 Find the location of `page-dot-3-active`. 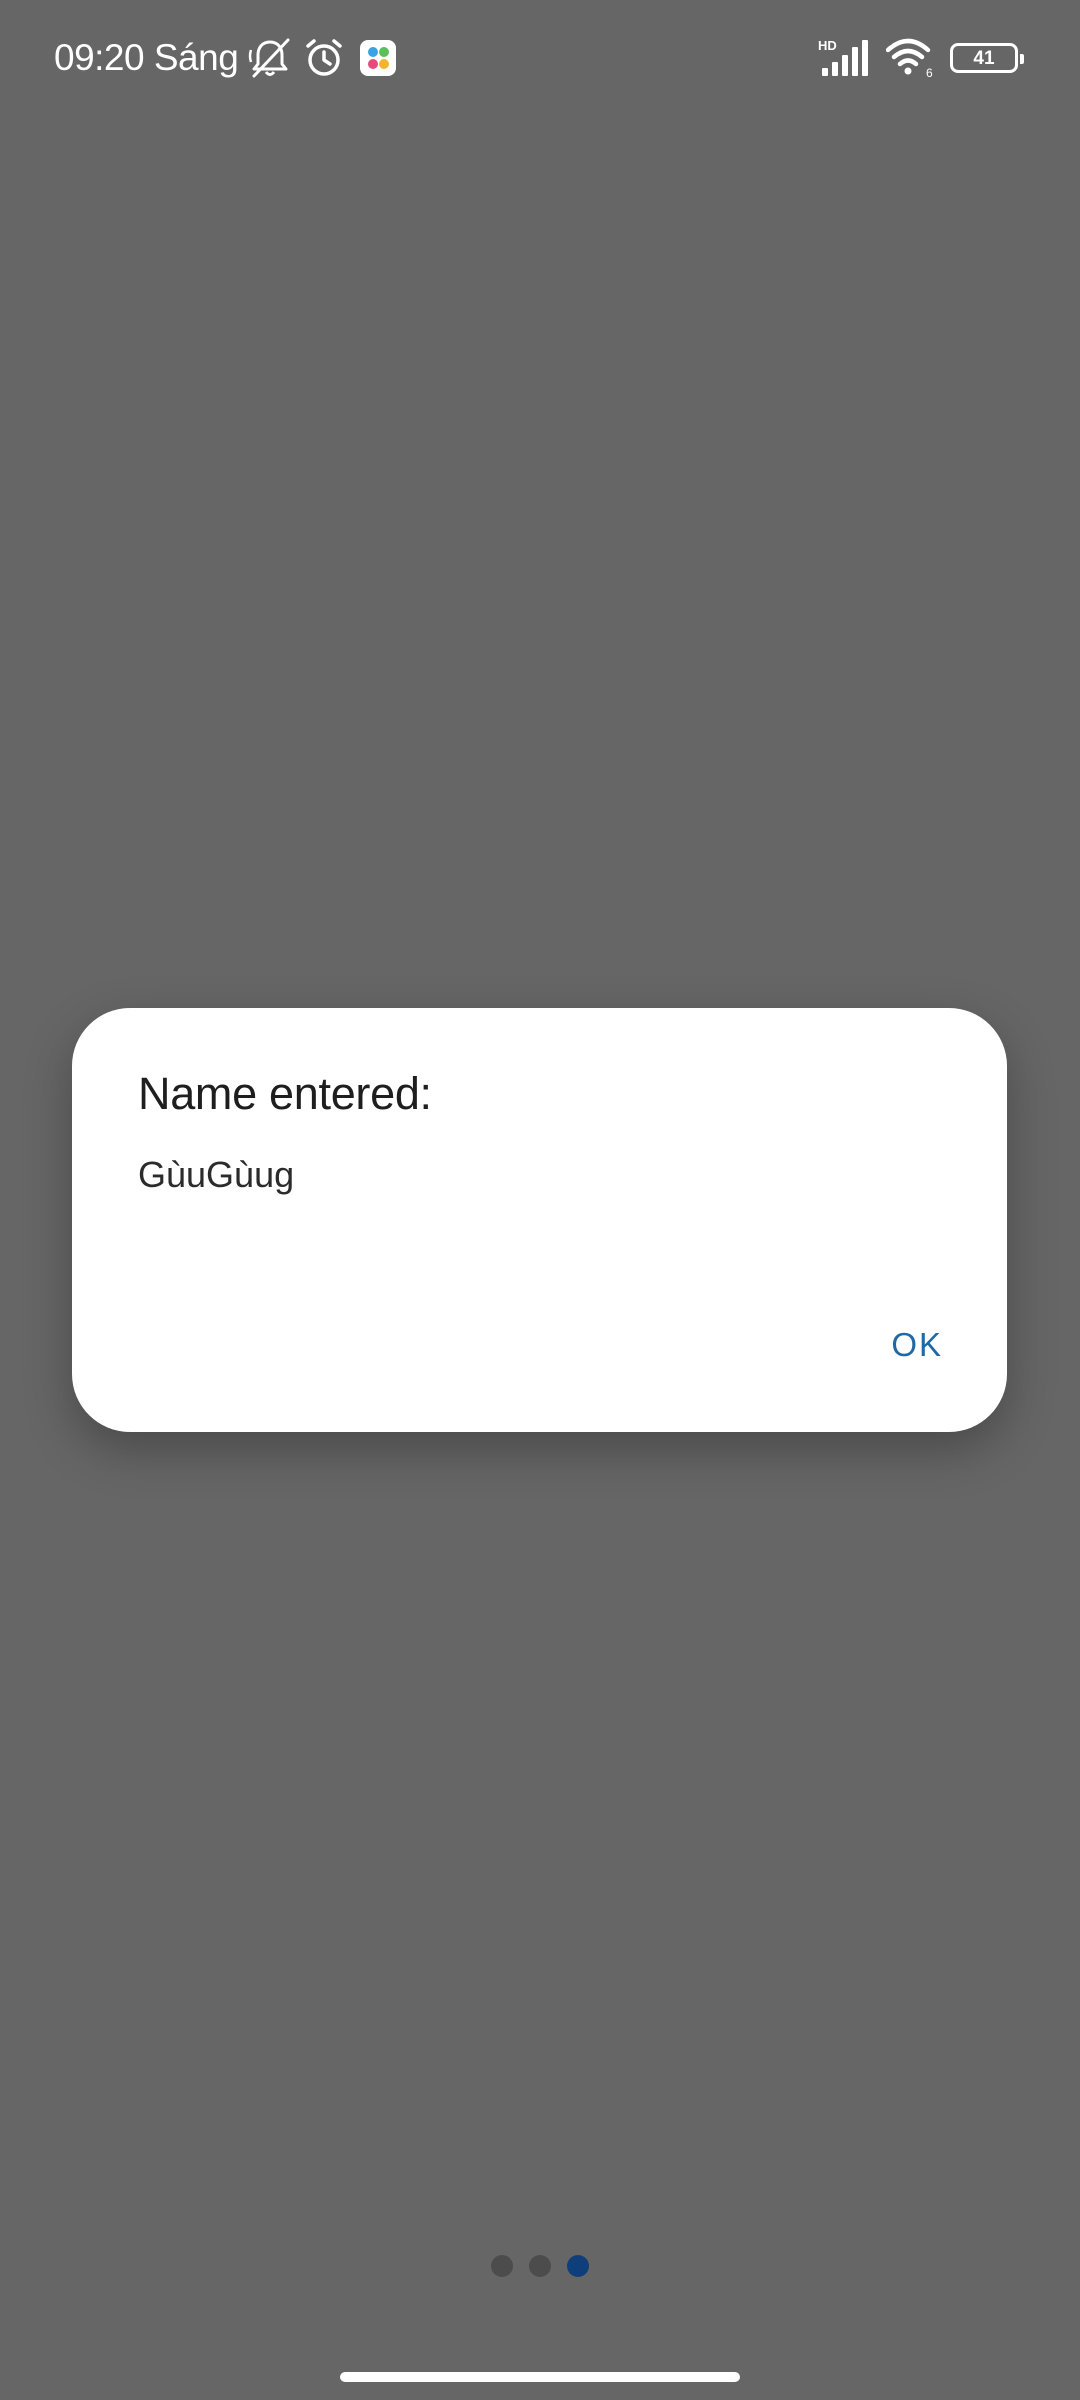

page-dot-3-active is located at coordinates (578, 2266).